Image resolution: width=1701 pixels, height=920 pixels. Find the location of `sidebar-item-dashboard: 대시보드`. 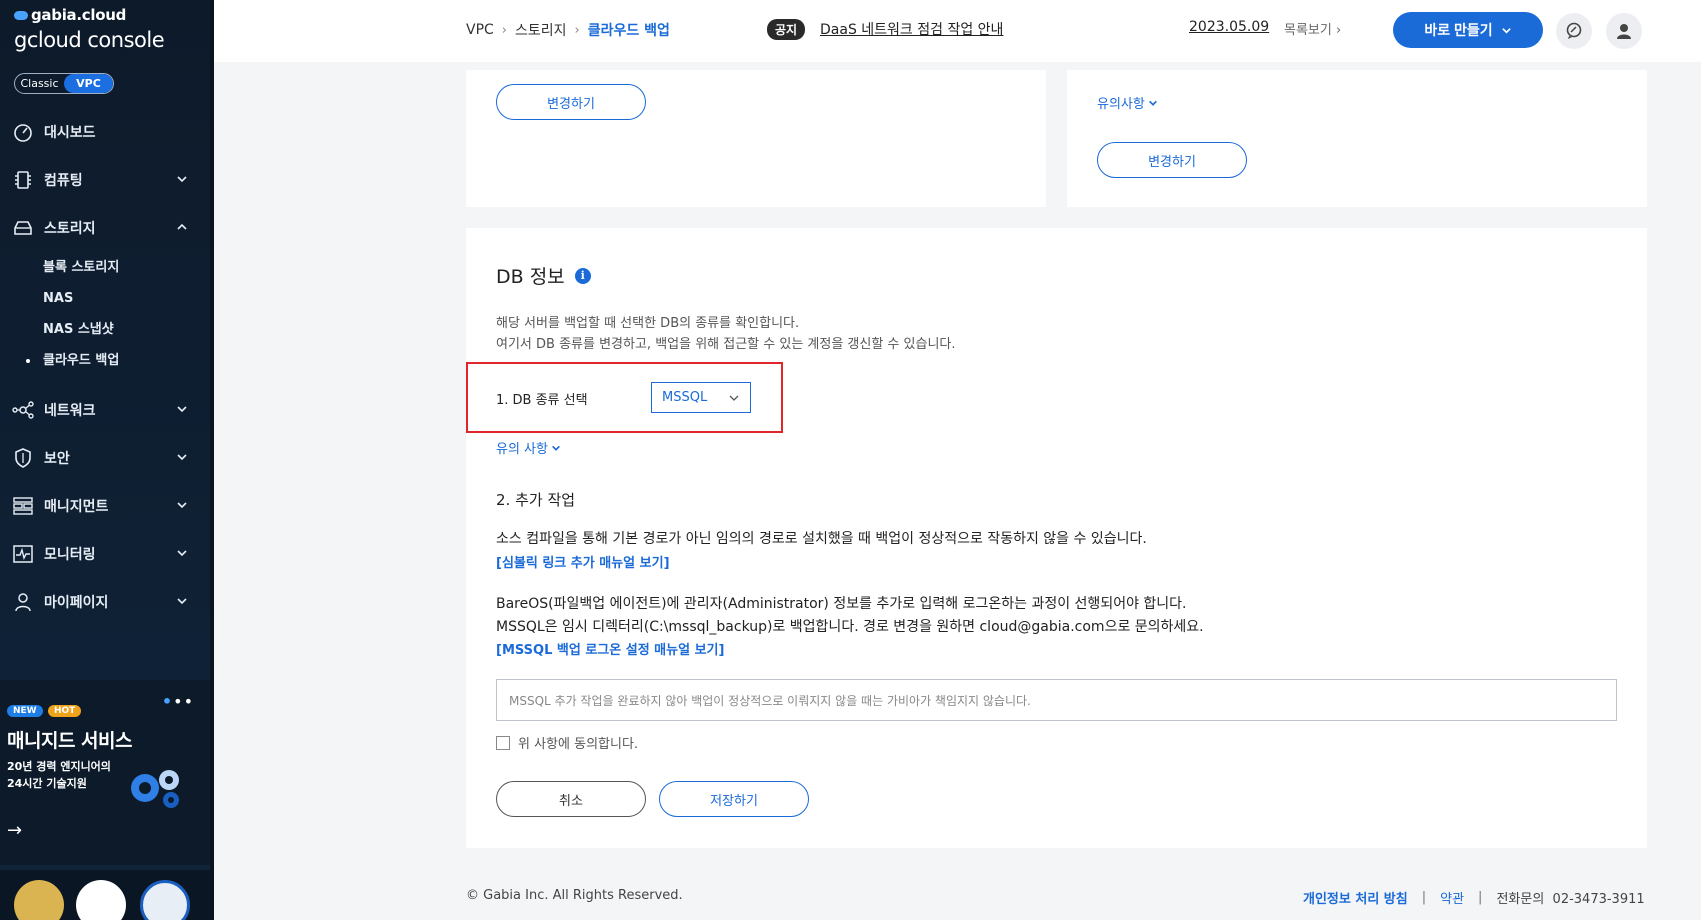

sidebar-item-dashboard: 대시보드 is located at coordinates (105, 132).